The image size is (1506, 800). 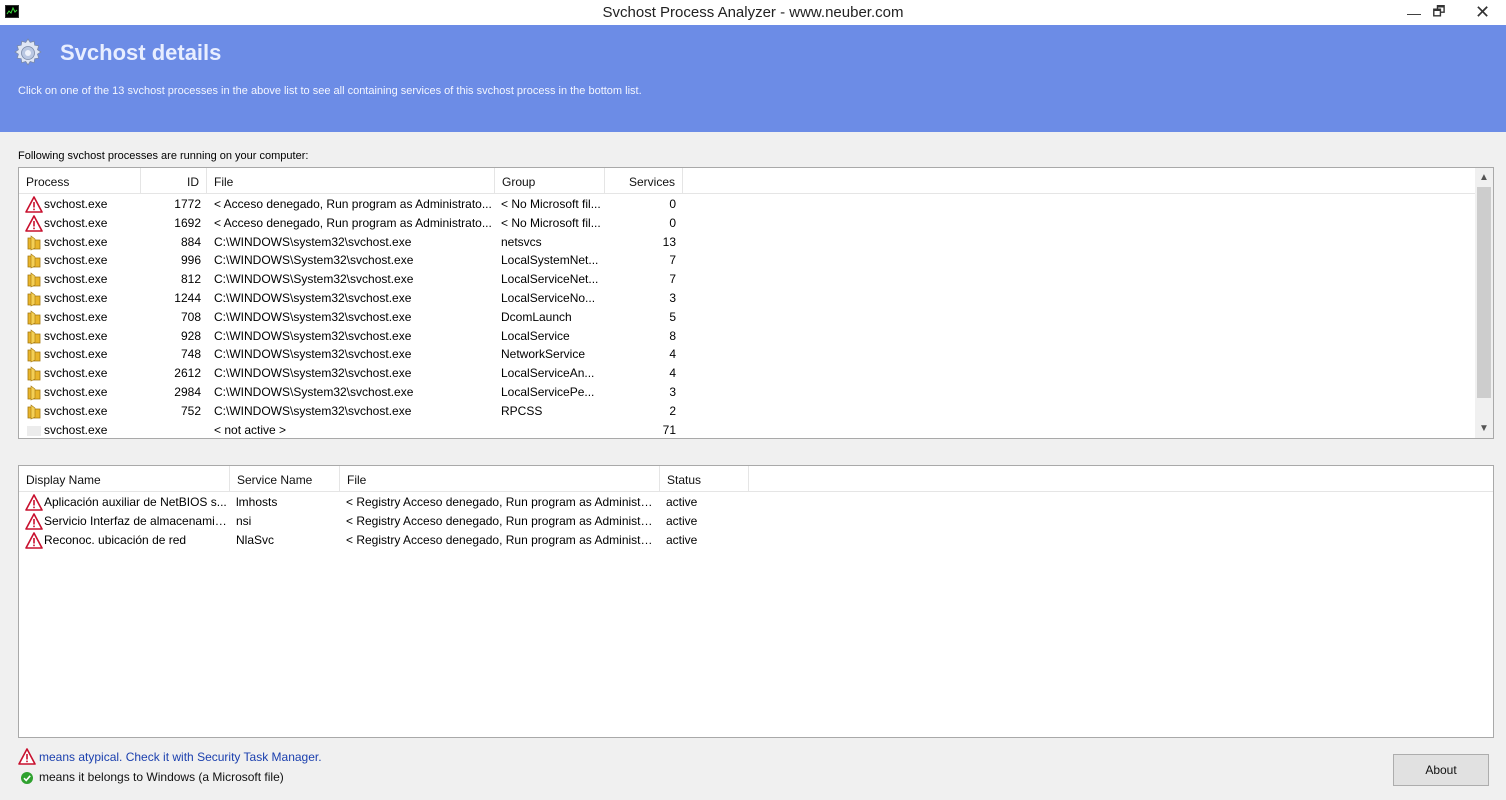 I want to click on cell-display-name: Reconoc. ubicación de red, so click(x=115, y=539).